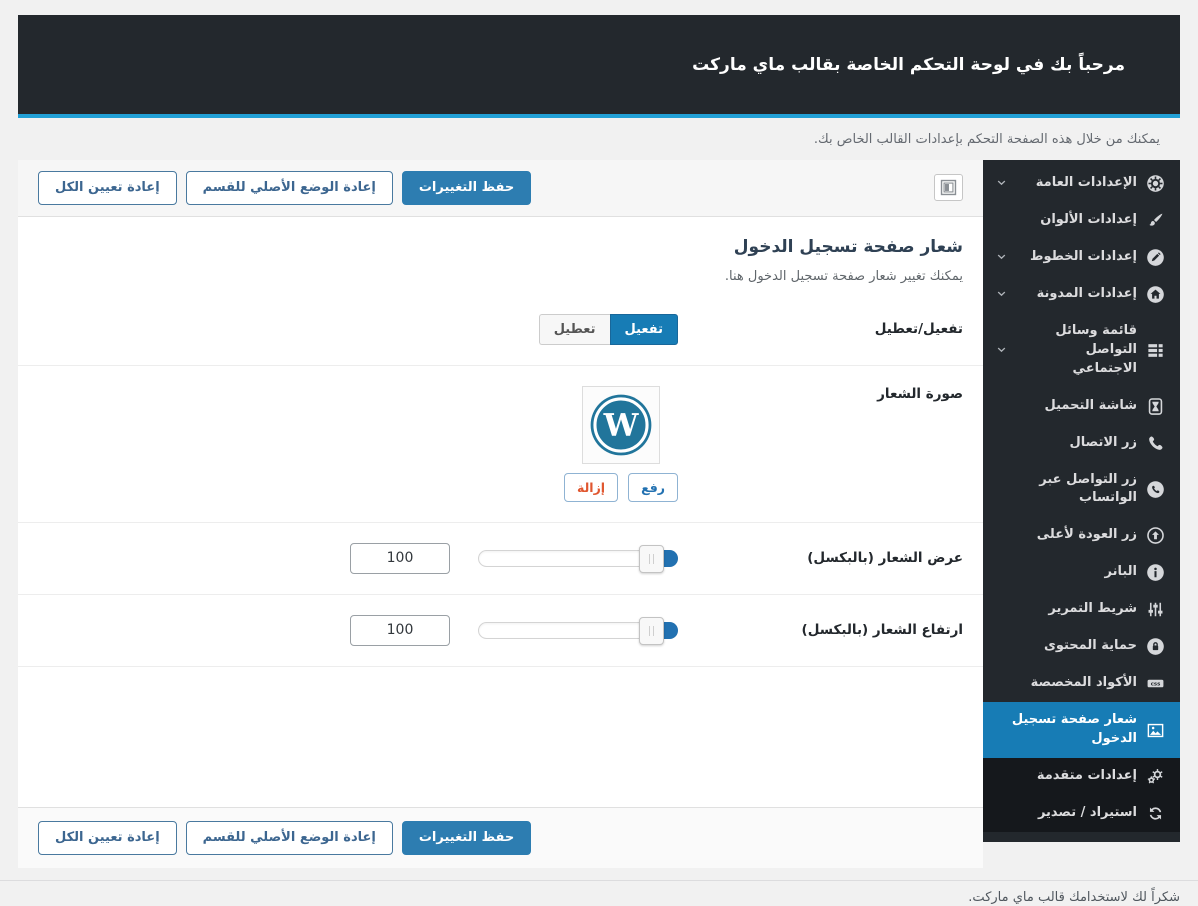  I want to click on sidebar-item-login-page-logo: شعار صفحة تسجيل الدخول, so click(1081, 730).